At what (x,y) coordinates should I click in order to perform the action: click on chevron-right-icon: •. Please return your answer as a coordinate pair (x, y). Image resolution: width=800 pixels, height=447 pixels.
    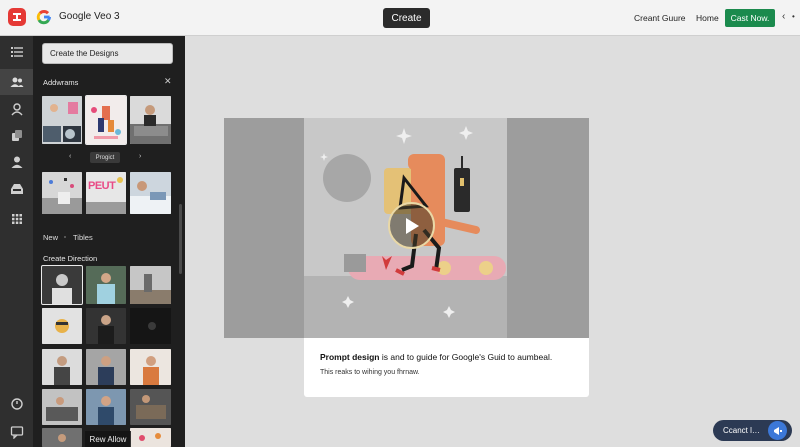
    Looking at the image, I should click on (793, 16).